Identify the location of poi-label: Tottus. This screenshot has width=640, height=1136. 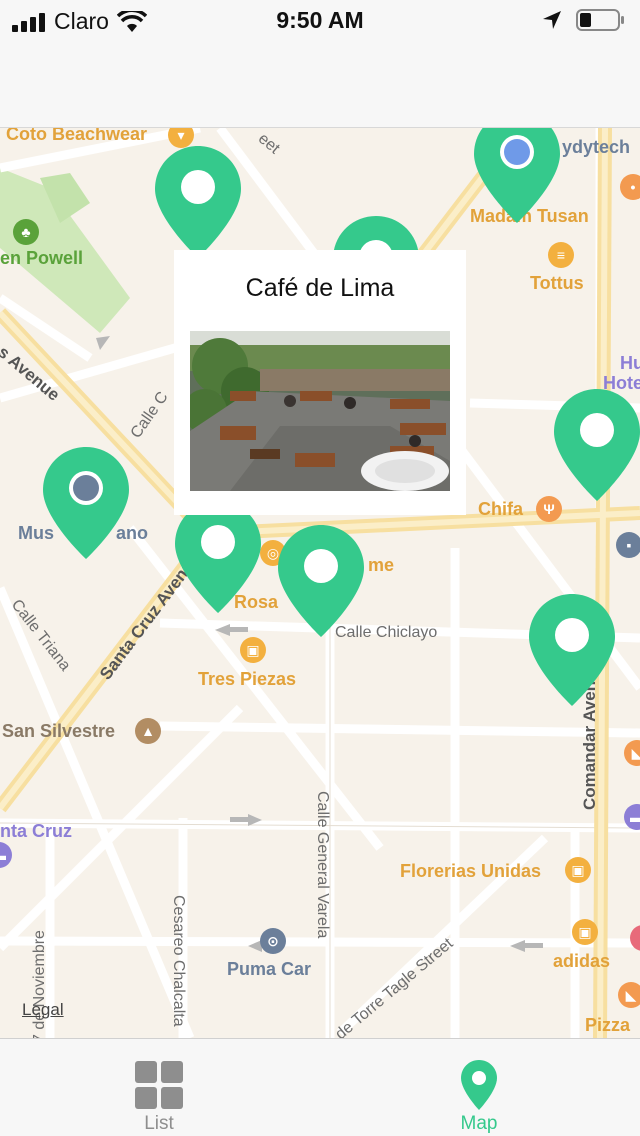
(557, 283).